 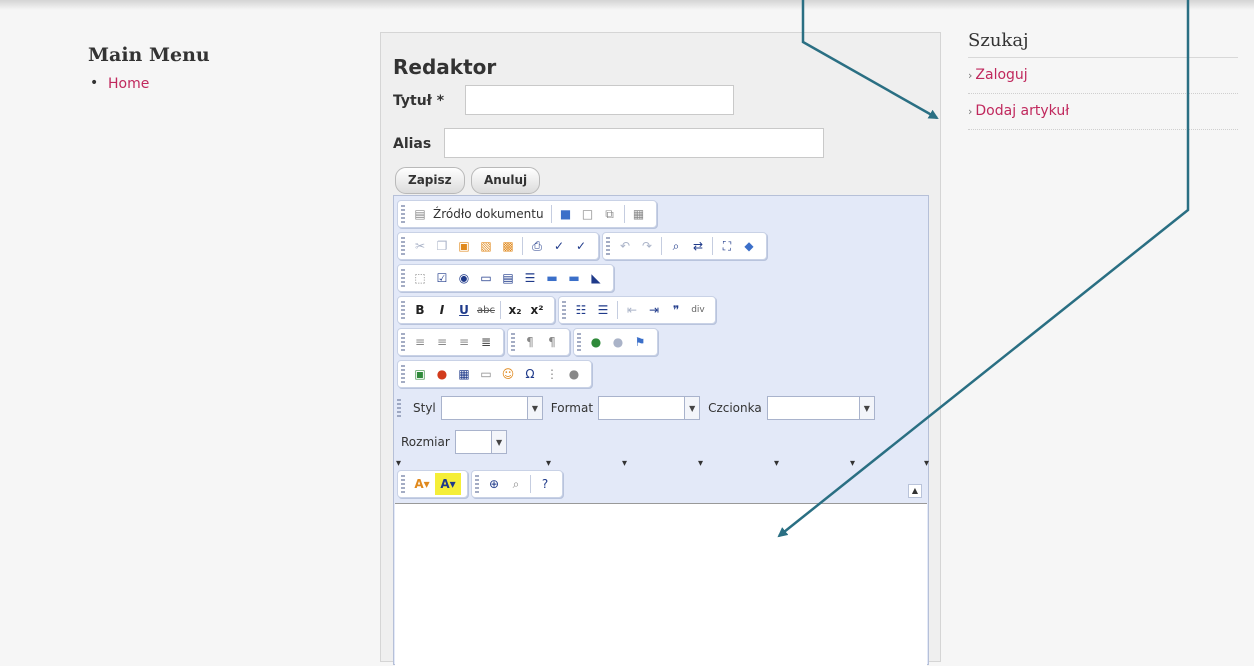 What do you see at coordinates (625, 246) in the screenshot?
I see `undo-icon: ↶` at bounding box center [625, 246].